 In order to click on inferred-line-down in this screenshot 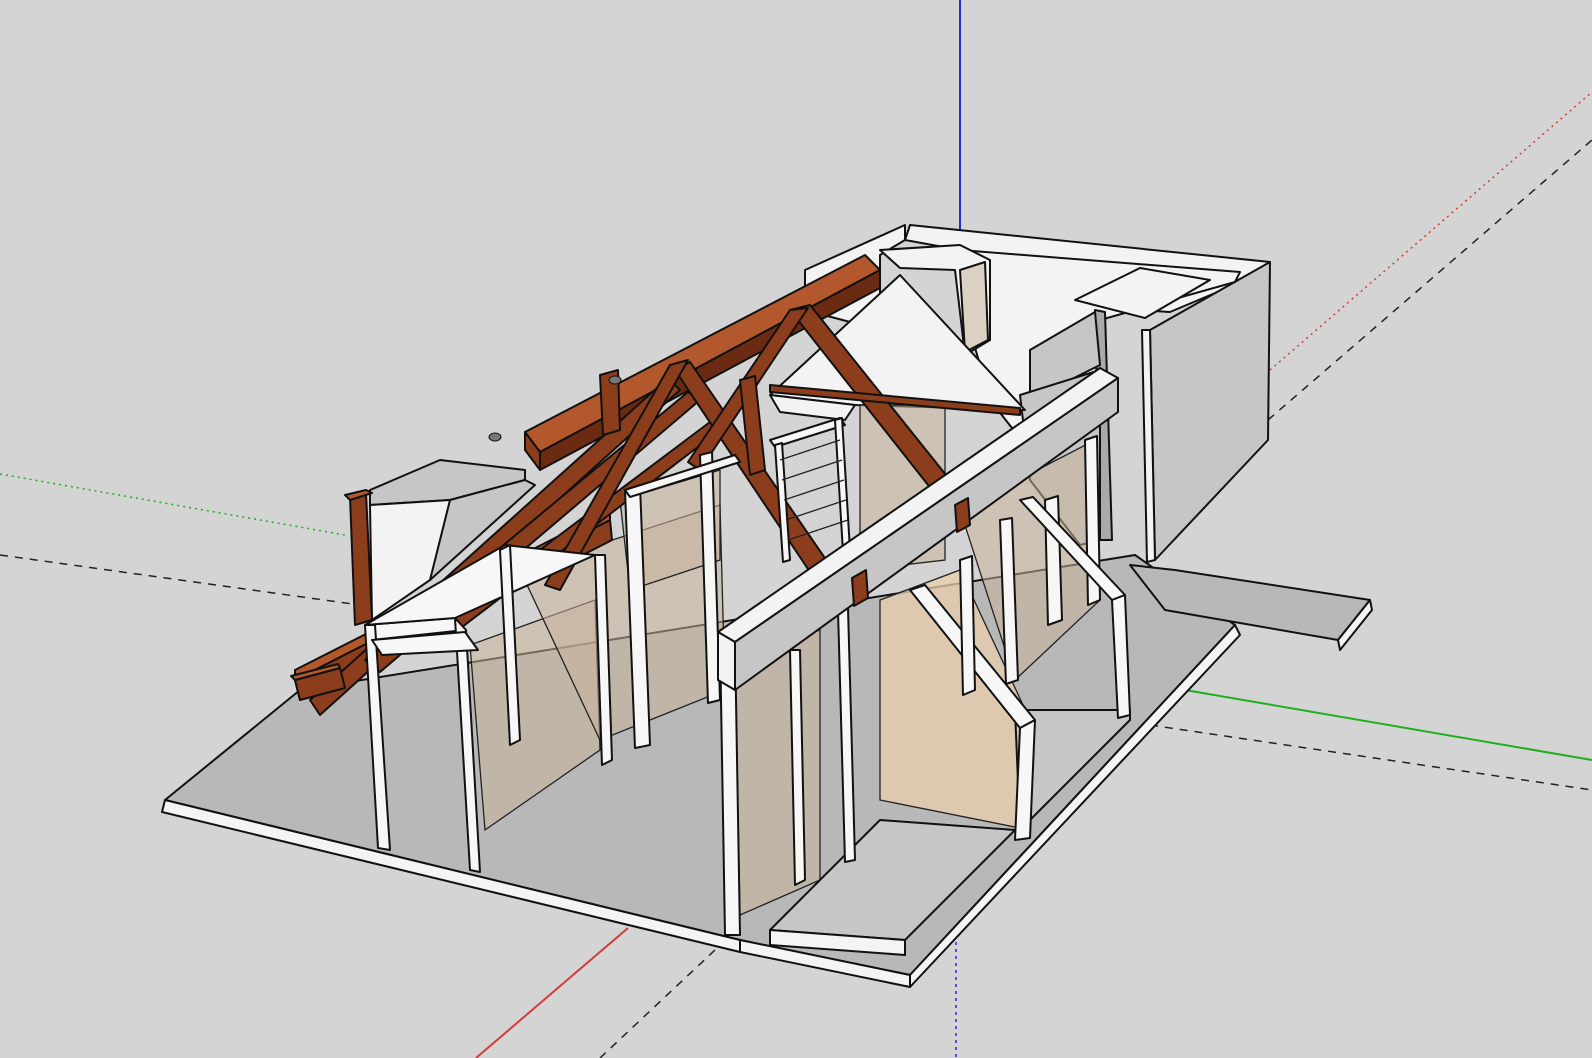, I will do `click(657, 1003)`.